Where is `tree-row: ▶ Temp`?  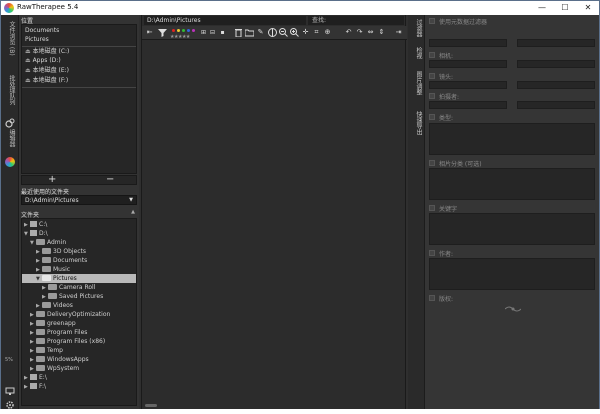
tree-row: ▶ Temp is located at coordinates (79, 350).